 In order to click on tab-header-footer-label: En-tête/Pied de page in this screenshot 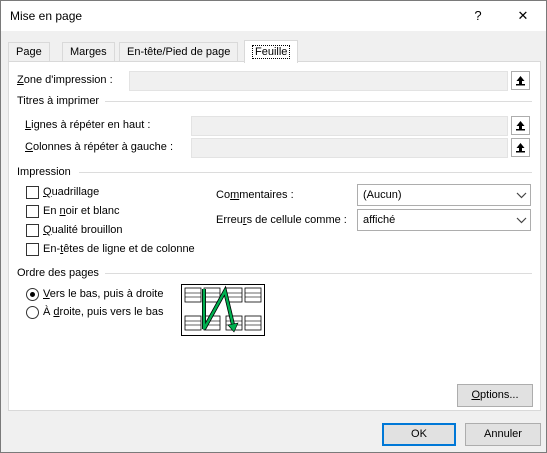, I will do `click(179, 52)`.